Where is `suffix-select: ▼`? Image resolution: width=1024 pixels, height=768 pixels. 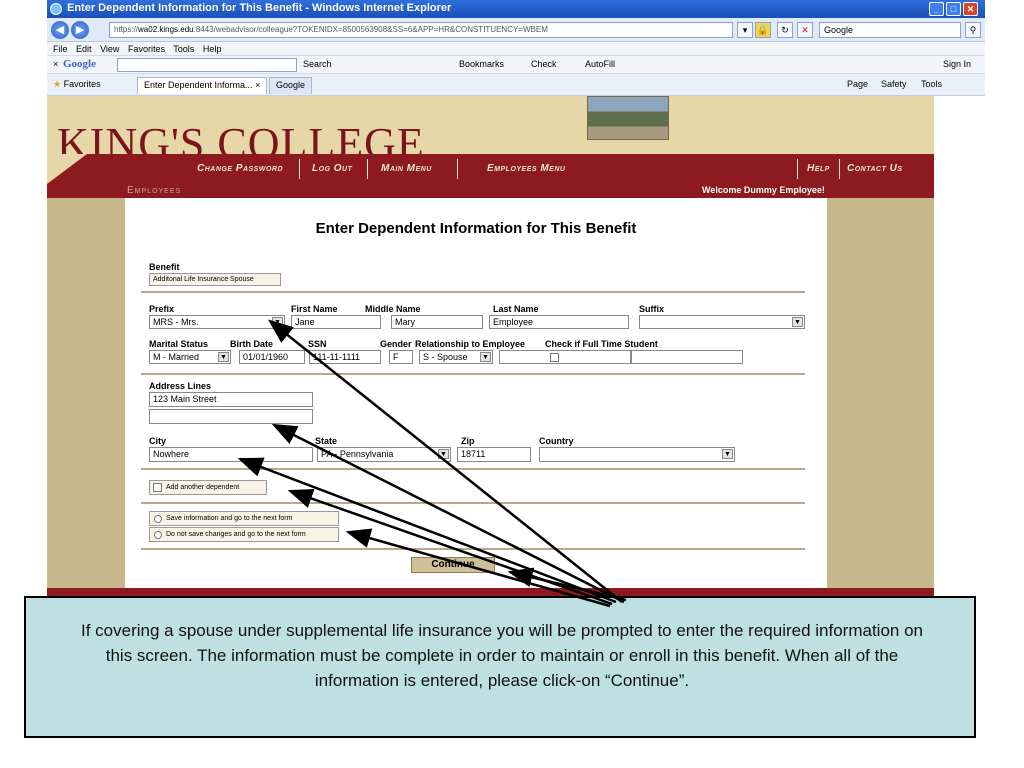
suffix-select: ▼ is located at coordinates (722, 322).